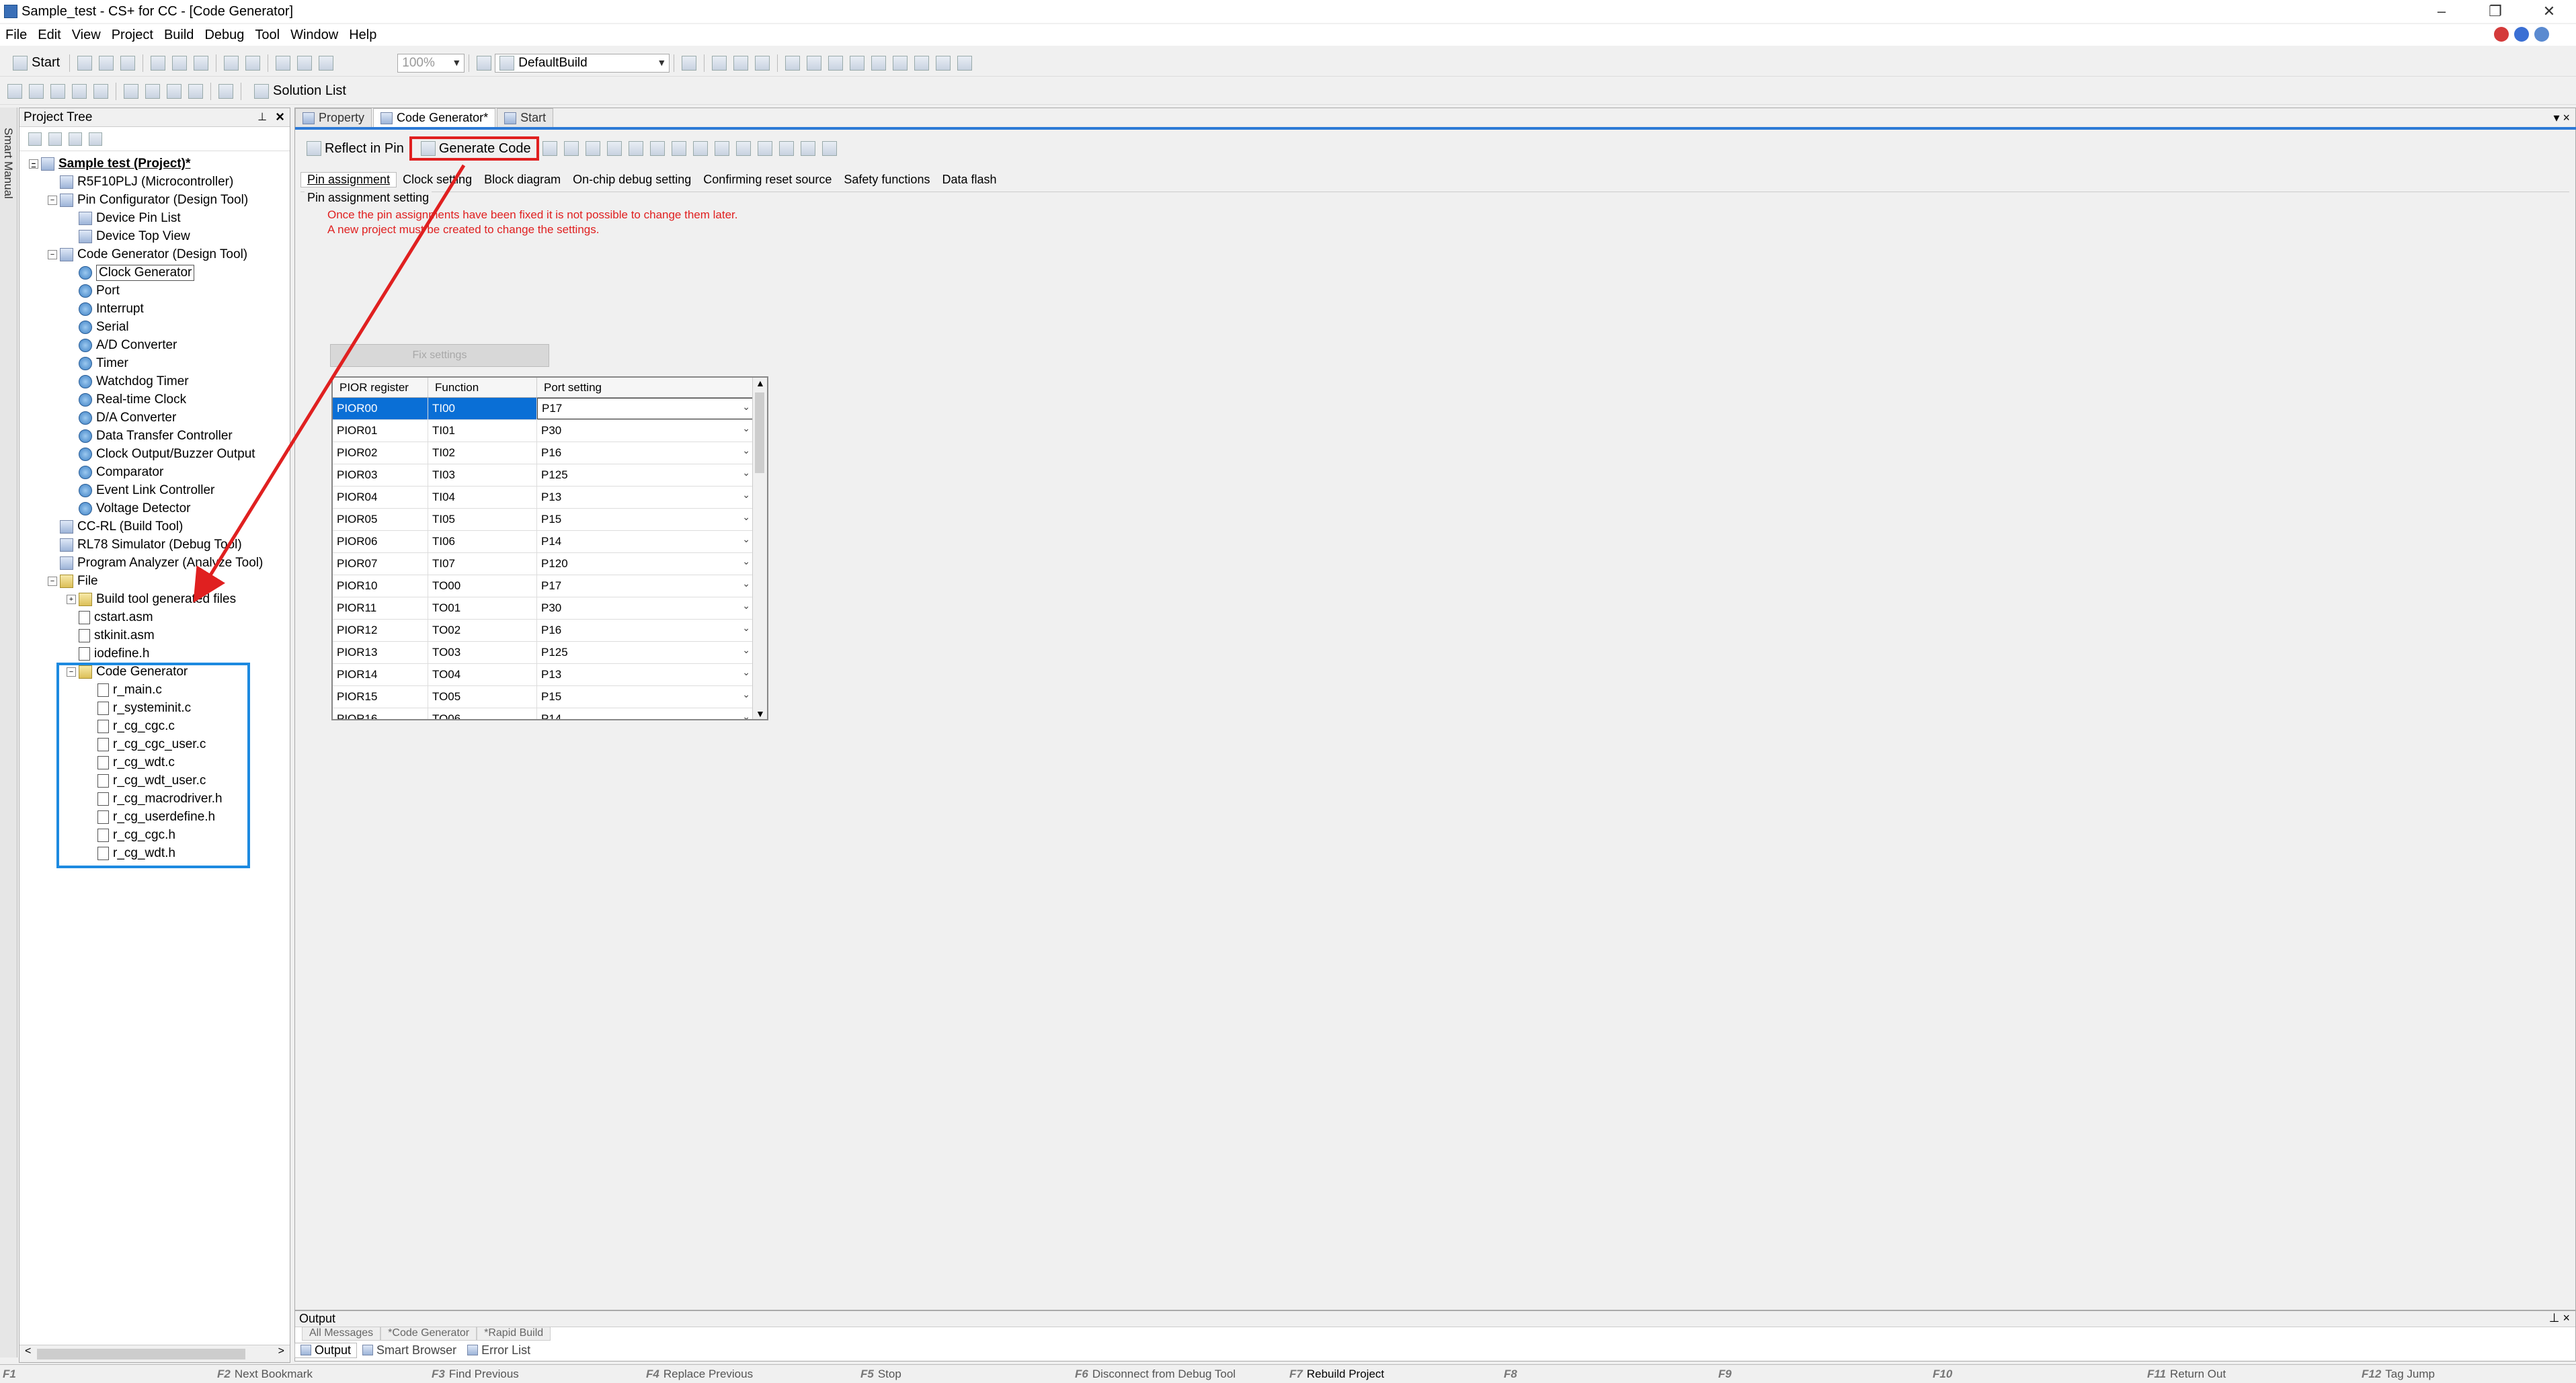 The height and width of the screenshot is (1383, 2576). I want to click on refresh-icon, so click(95, 139).